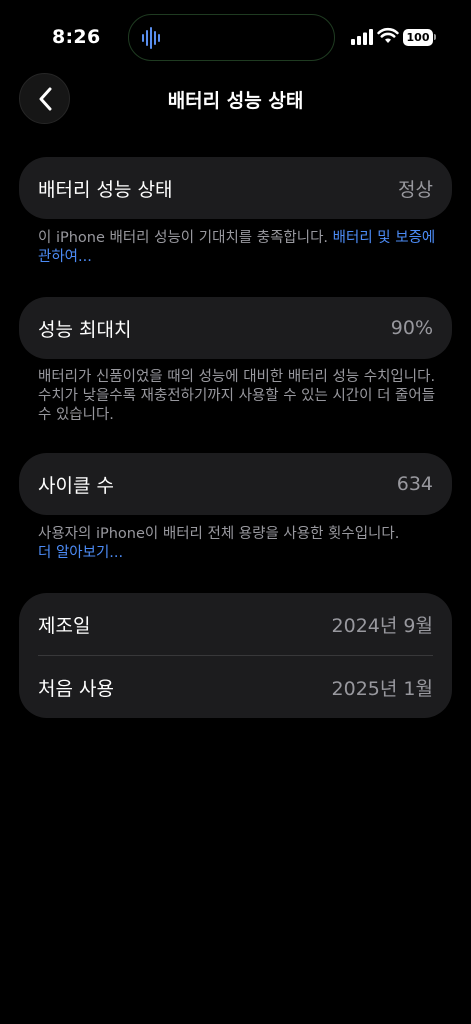 This screenshot has height=1024, width=471. Describe the element at coordinates (382, 688) in the screenshot. I see `first-use-value: 2025년 1월` at that location.